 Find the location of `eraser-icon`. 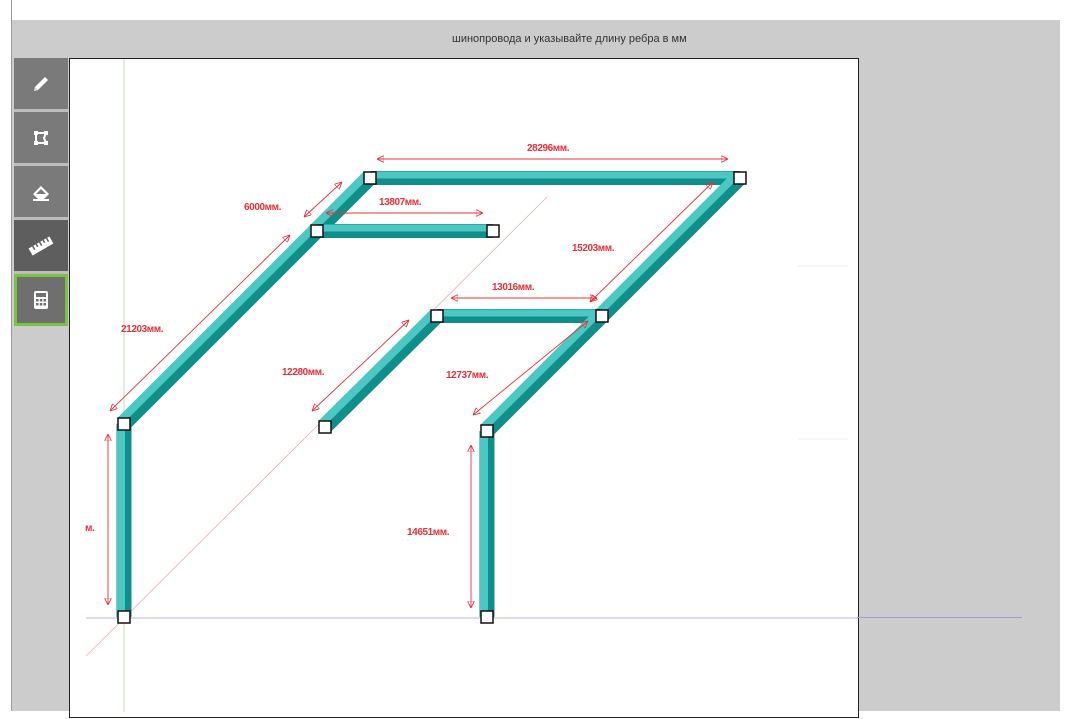

eraser-icon is located at coordinates (41, 193).